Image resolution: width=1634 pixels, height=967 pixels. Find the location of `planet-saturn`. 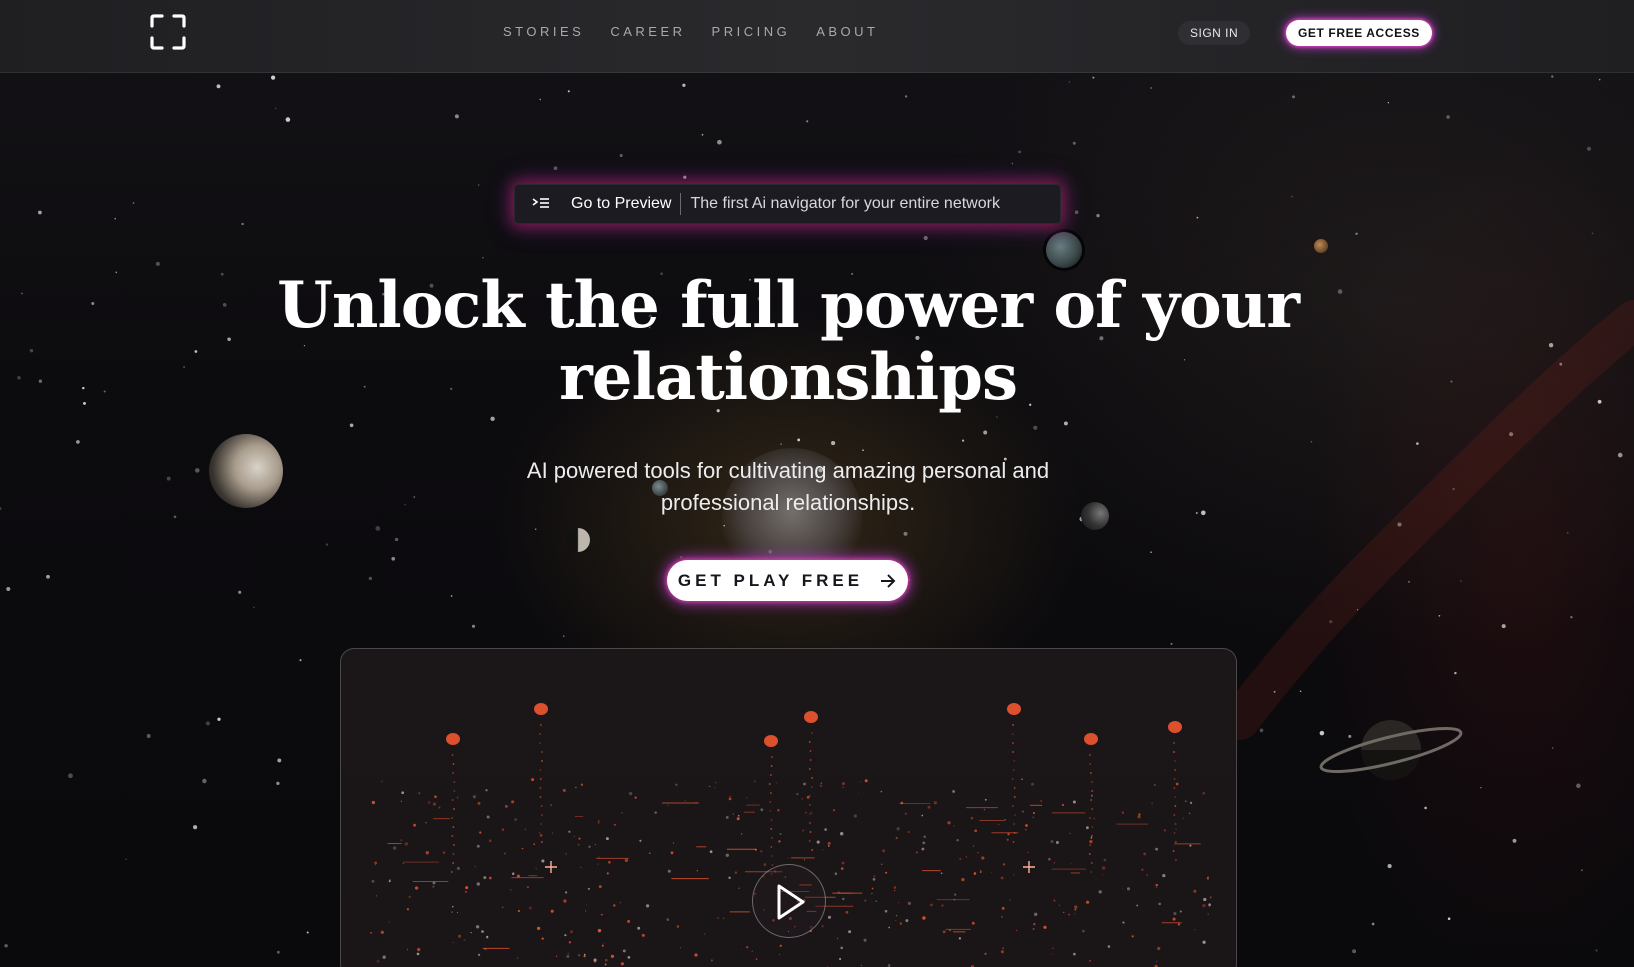

planet-saturn is located at coordinates (1391, 750).